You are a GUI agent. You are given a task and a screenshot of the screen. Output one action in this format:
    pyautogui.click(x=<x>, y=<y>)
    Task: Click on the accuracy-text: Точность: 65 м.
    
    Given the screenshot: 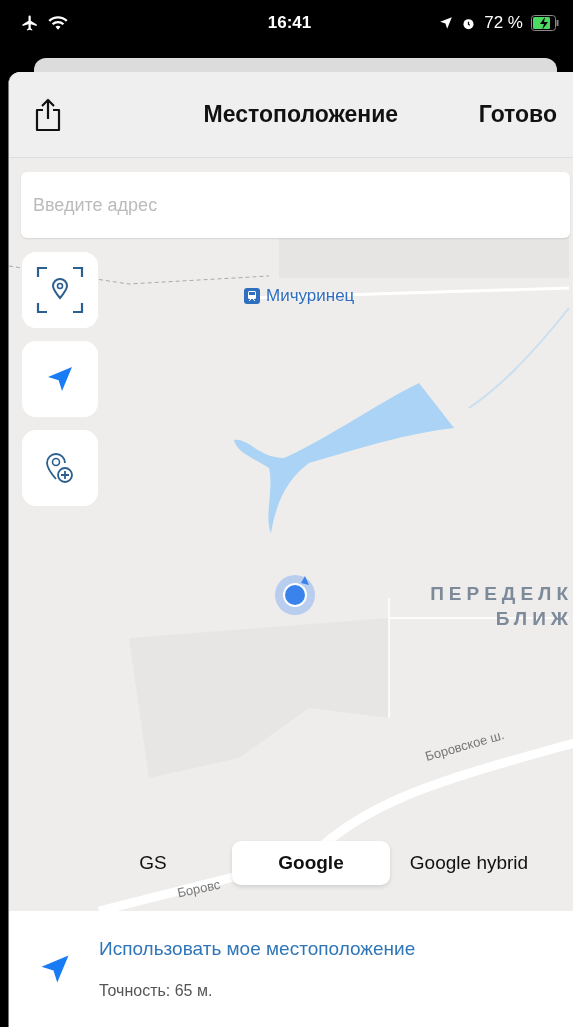 What is the action you would take?
    pyautogui.click(x=156, y=991)
    